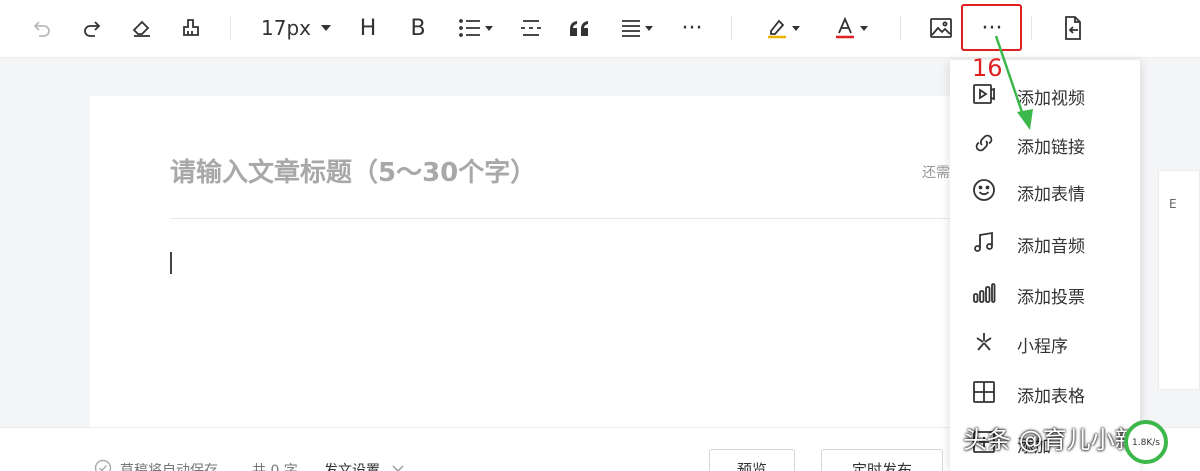 This screenshot has height=471, width=1200. I want to click on font-color-button, so click(851, 28).